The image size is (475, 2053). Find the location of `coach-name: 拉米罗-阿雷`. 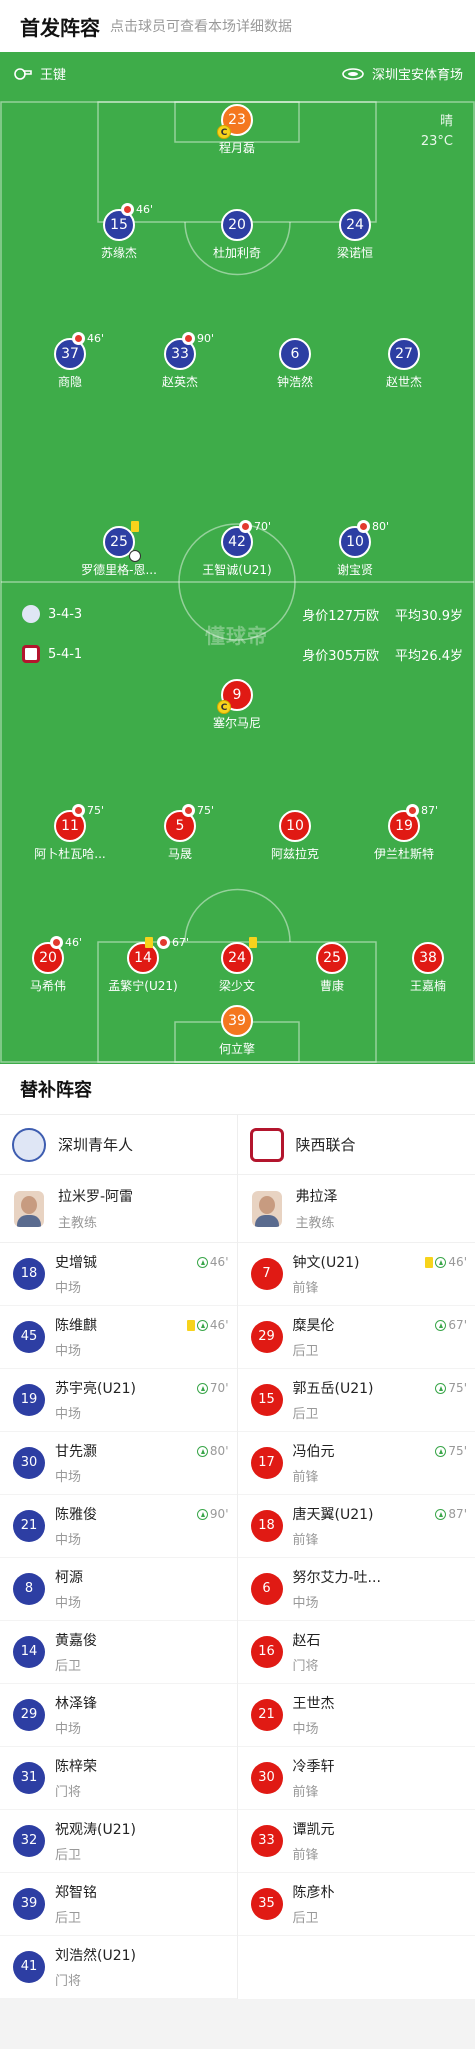

coach-name: 拉米罗-阿雷 is located at coordinates (96, 1197).